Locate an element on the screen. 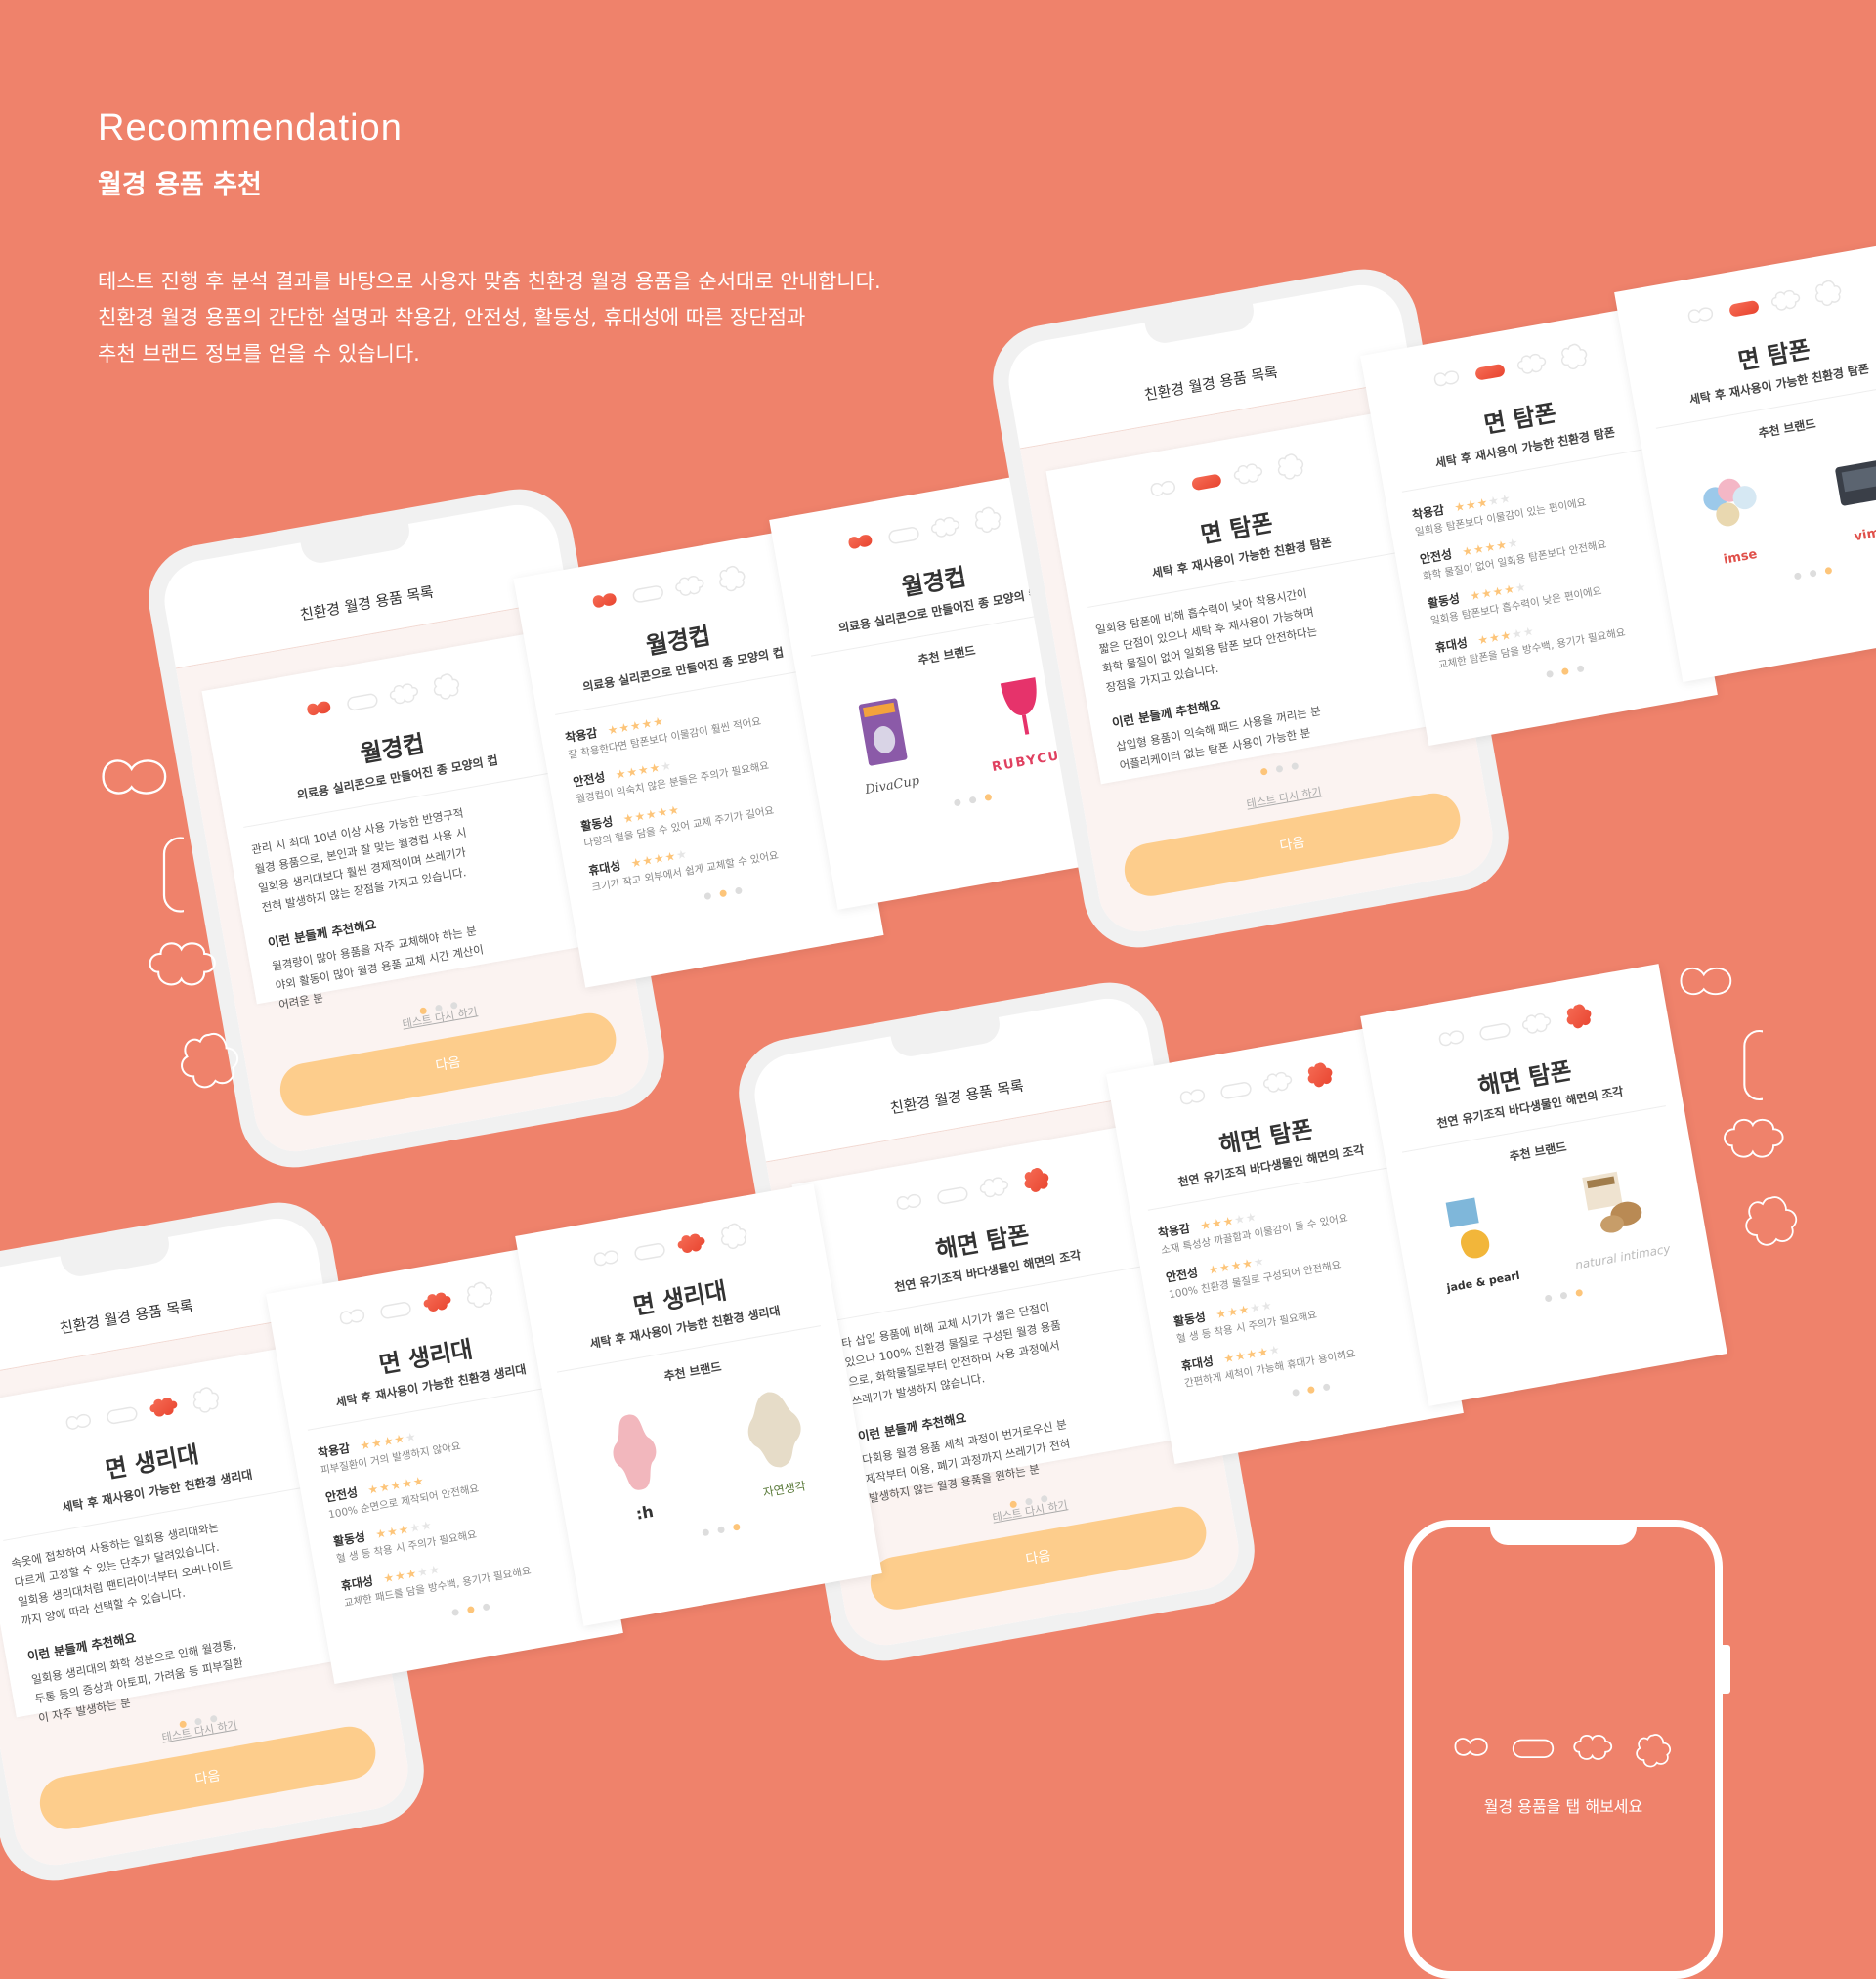 This screenshot has height=1979, width=1876. phone-side-button is located at coordinates (1726, 1669).